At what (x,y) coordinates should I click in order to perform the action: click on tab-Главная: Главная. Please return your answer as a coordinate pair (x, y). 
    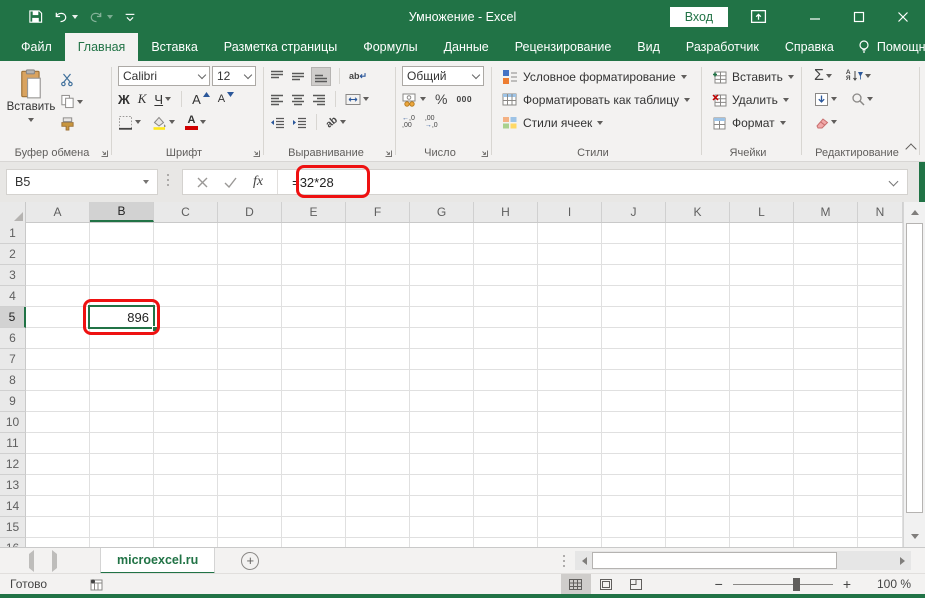
    Looking at the image, I should click on (101, 47).